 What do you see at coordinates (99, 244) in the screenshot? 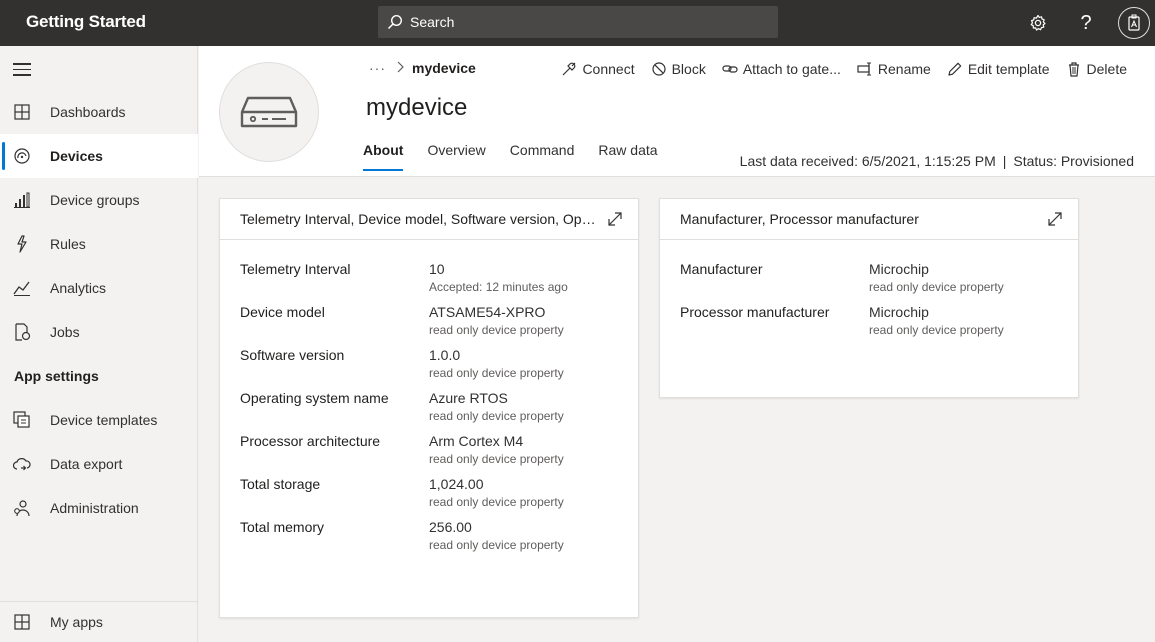
I see `sidebar-item-rules: Rules` at bounding box center [99, 244].